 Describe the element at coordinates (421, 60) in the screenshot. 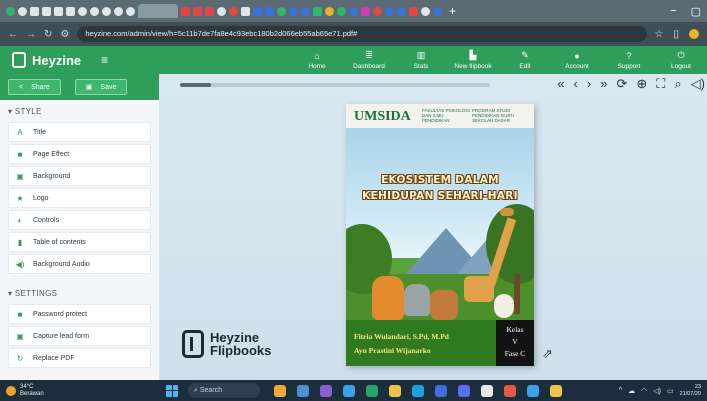

I see `nav-stats: ▥ Stats` at that location.